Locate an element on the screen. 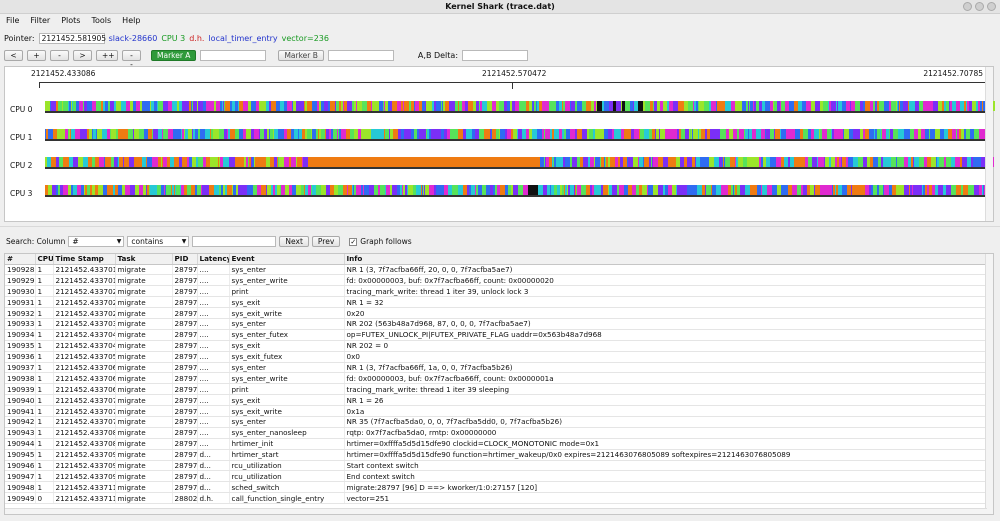 The height and width of the screenshot is (521, 1000). table-horizontal-scrollbar is located at coordinates (496, 511).